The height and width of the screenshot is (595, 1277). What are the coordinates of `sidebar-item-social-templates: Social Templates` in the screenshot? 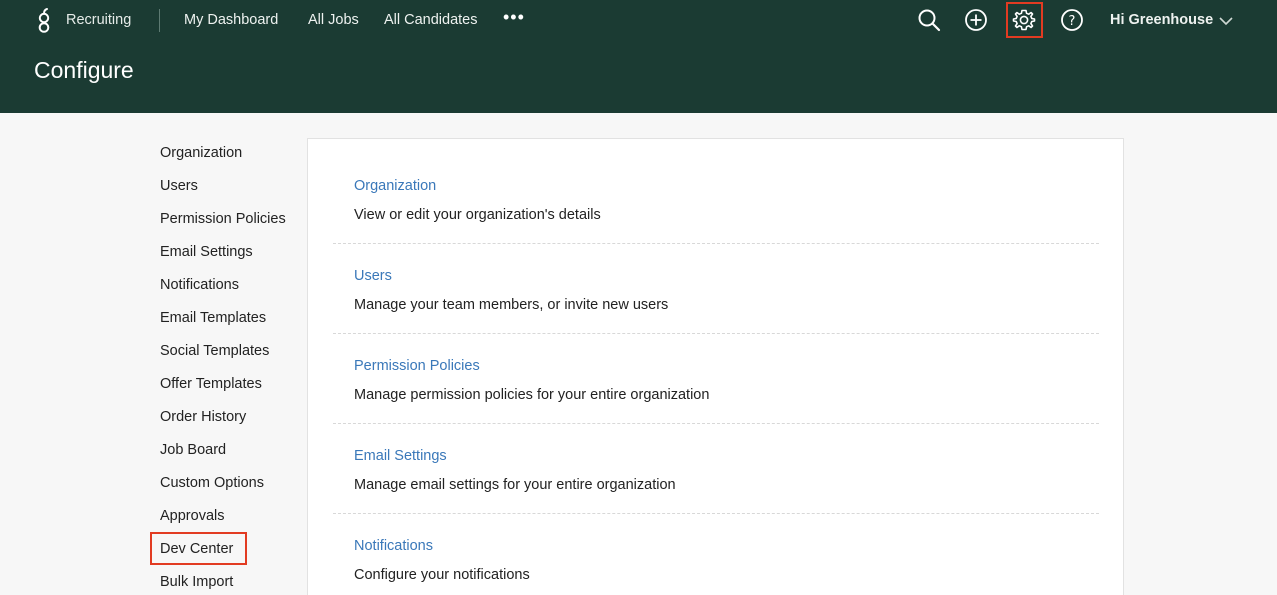 It's located at (214, 351).